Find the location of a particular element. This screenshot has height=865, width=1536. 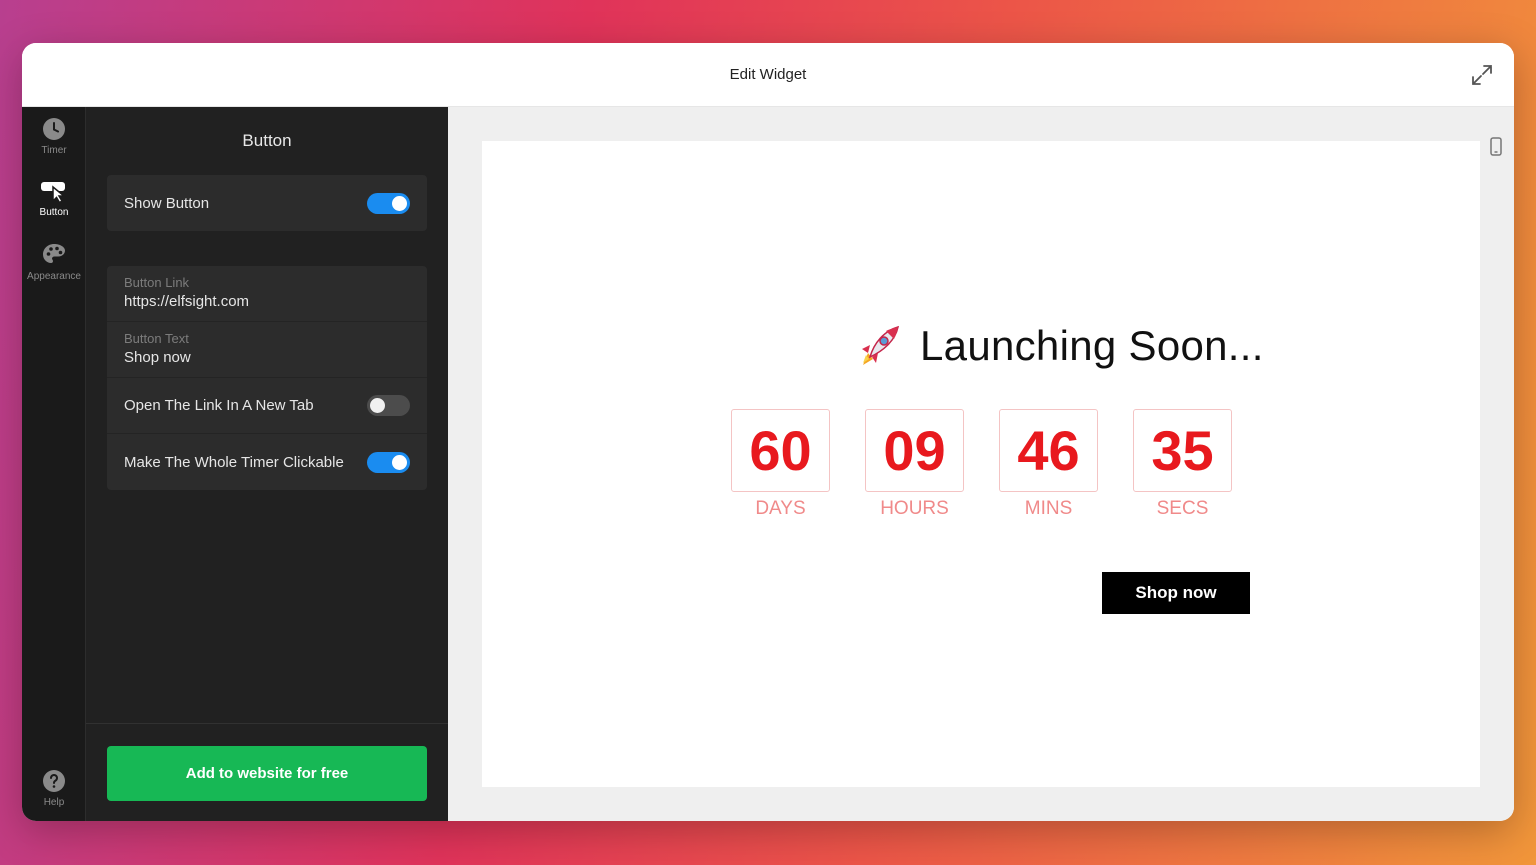

button-link-field: Button Link https://elfsight.com is located at coordinates (267, 294).